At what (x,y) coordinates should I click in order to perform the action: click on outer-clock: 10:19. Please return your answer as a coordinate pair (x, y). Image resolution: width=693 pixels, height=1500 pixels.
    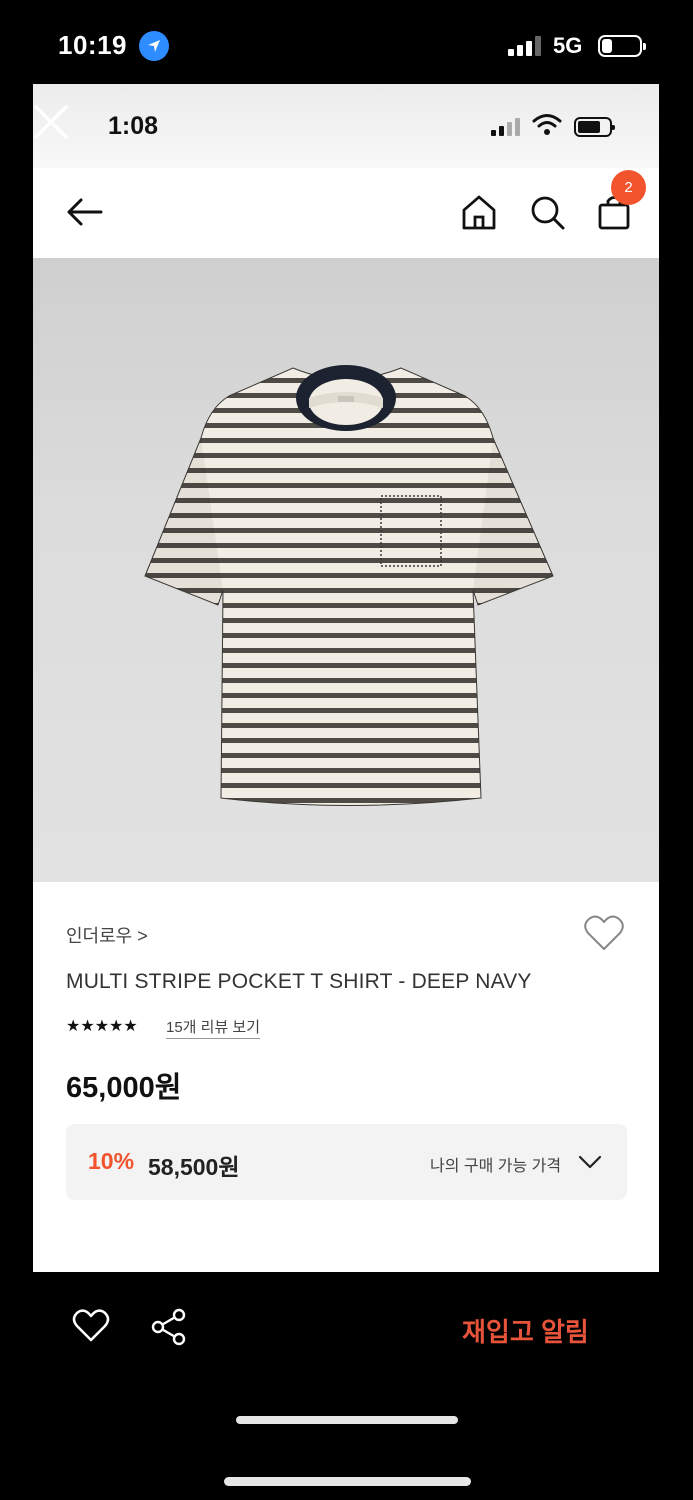
    Looking at the image, I should click on (92, 45).